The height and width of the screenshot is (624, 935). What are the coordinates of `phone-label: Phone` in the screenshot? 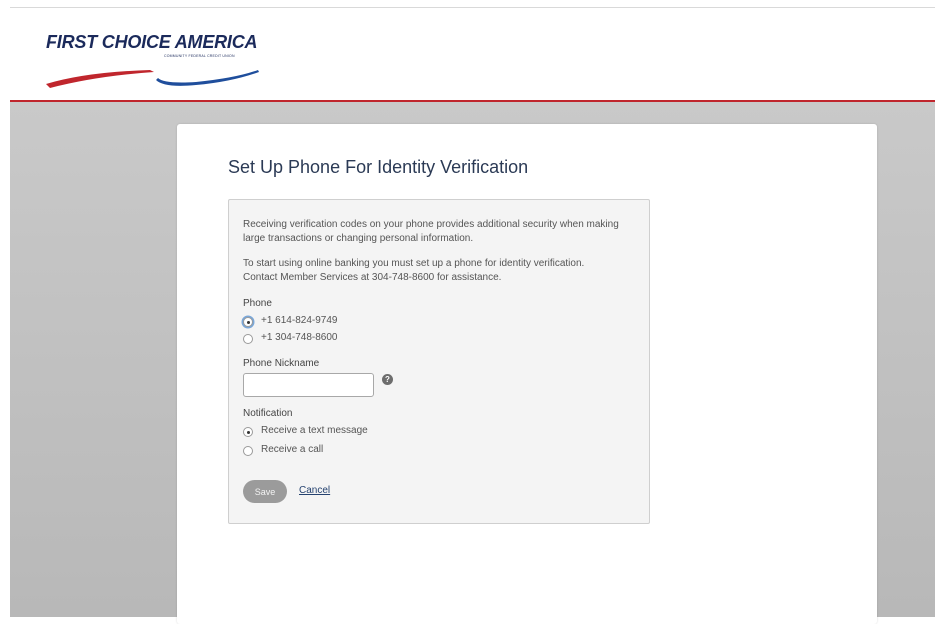 It's located at (257, 303).